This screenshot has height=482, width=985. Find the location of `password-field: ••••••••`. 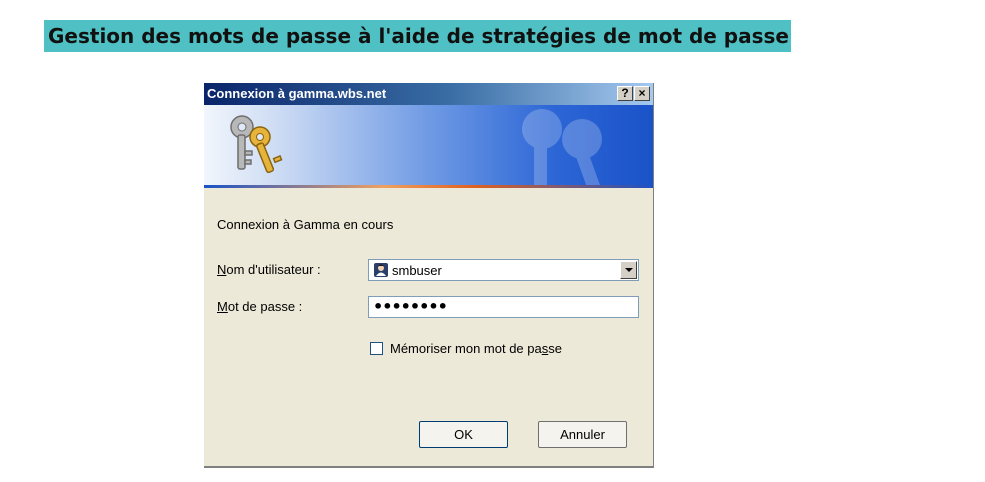

password-field: •••••••• is located at coordinates (503, 307).